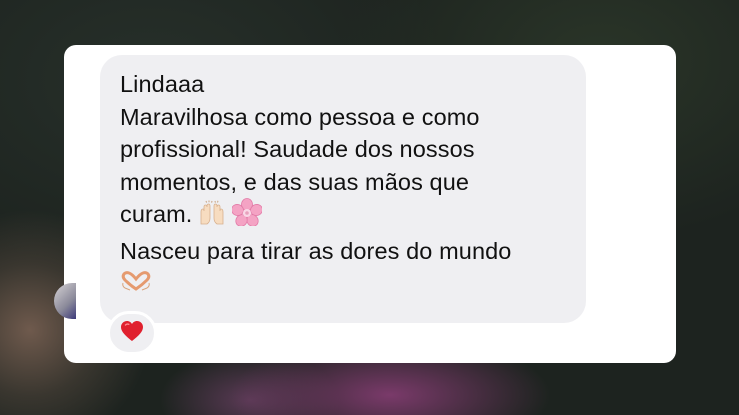  I want to click on message-line-1: Lindaaa, so click(162, 84).